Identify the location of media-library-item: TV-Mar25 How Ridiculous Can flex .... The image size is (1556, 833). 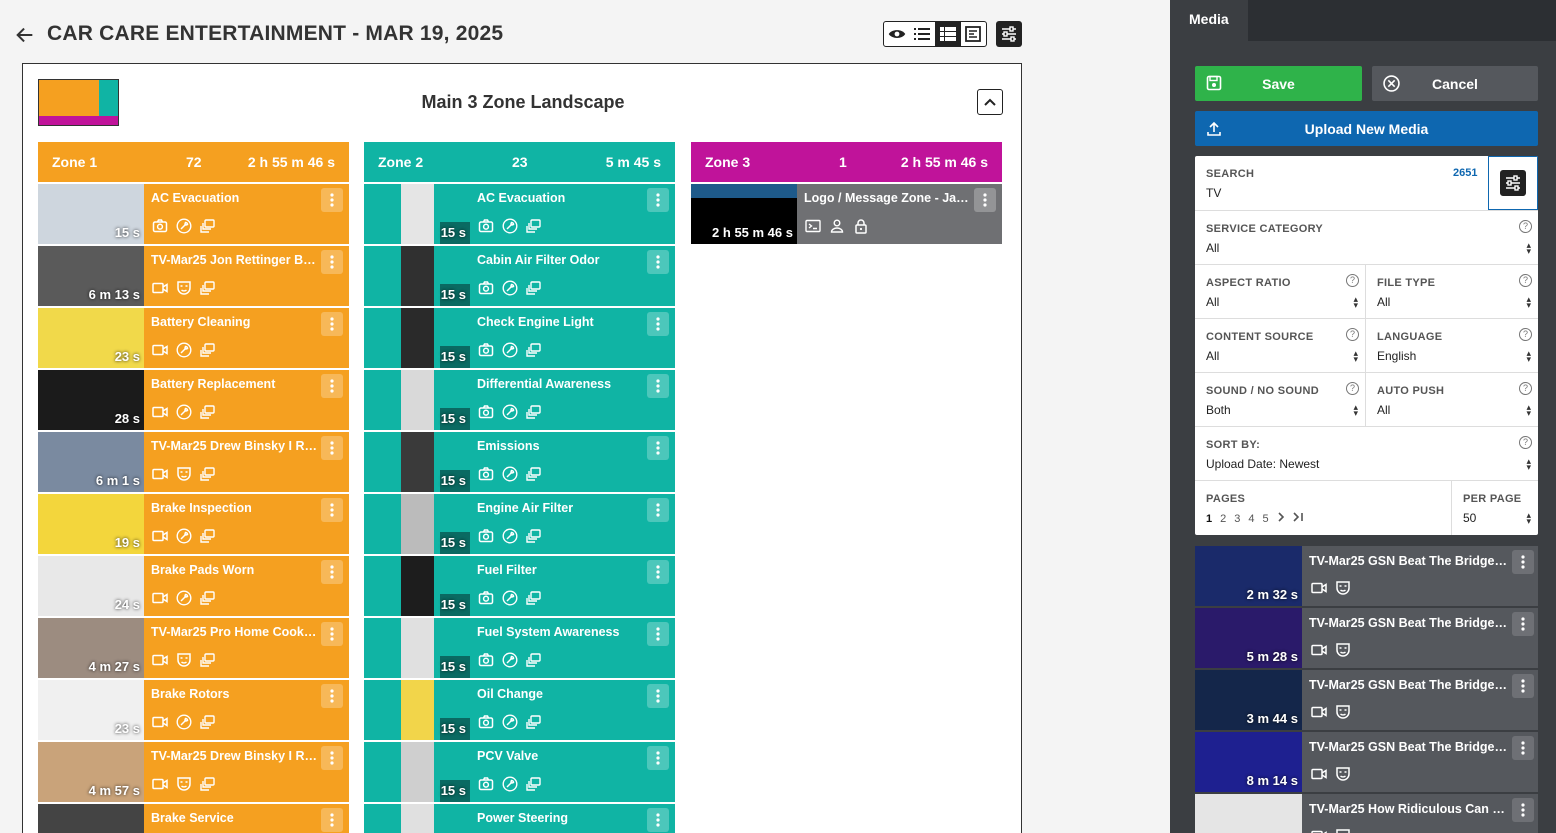
(1366, 813).